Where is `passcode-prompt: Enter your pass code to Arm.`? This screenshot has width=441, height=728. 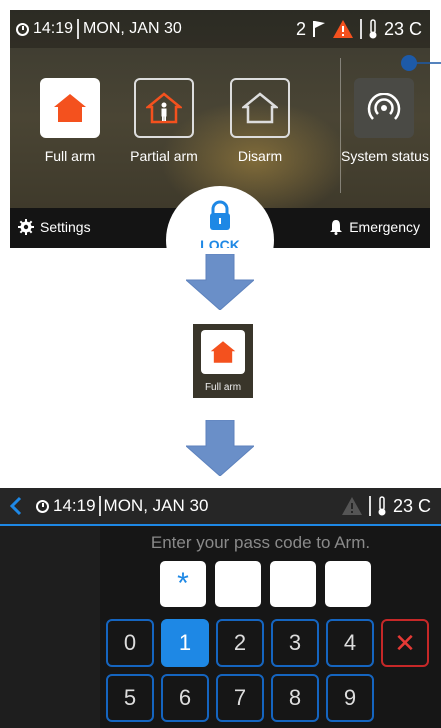
passcode-prompt: Enter your pass code to Arm. is located at coordinates (260, 542).